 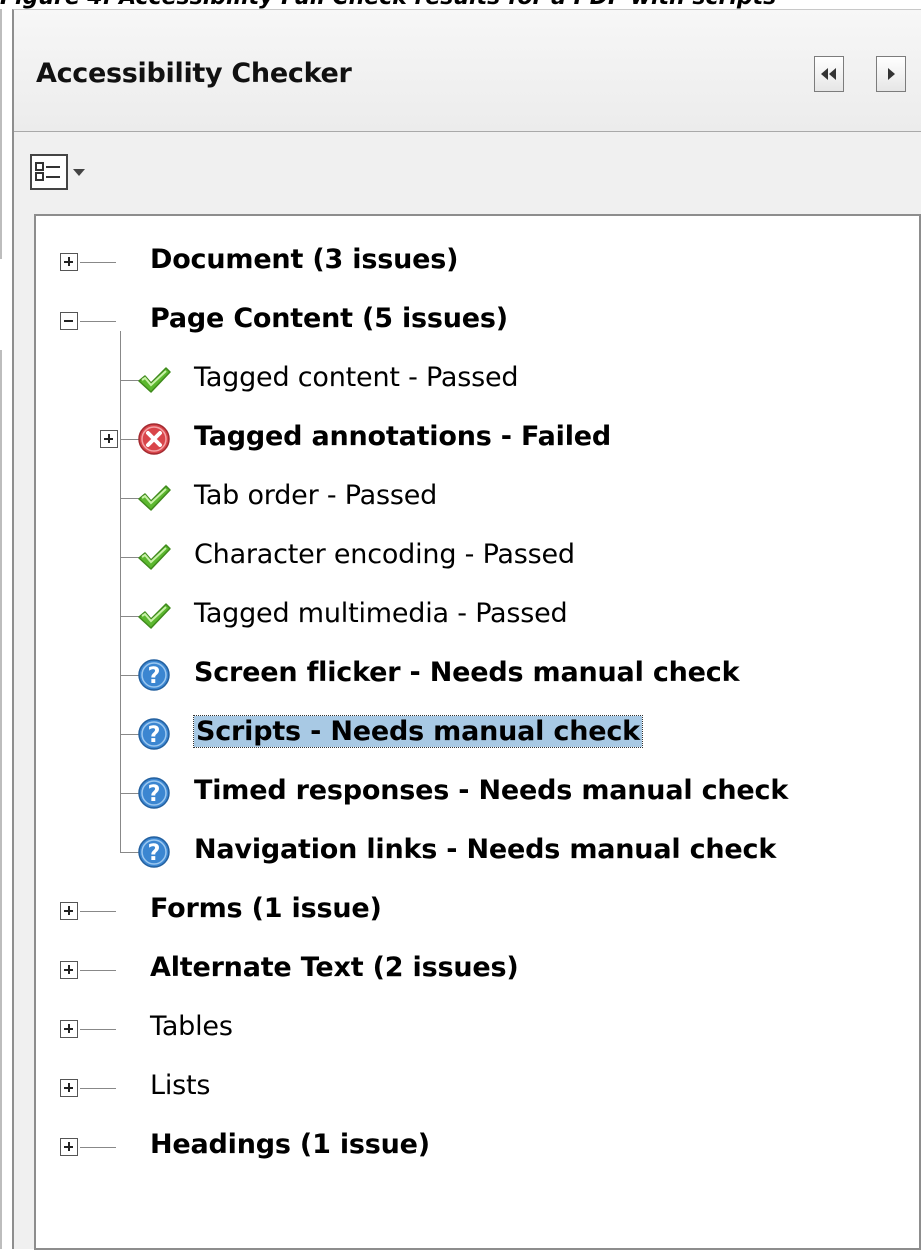 I want to click on expand-right-button, so click(x=891, y=74).